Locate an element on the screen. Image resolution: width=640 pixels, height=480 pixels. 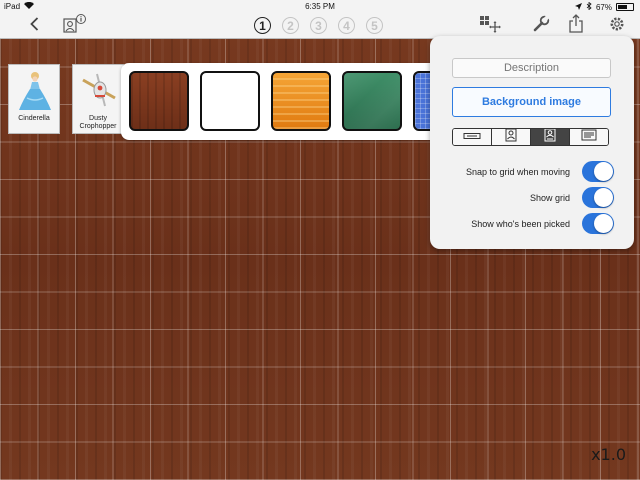
page-4-button: 4 is located at coordinates (346, 25).